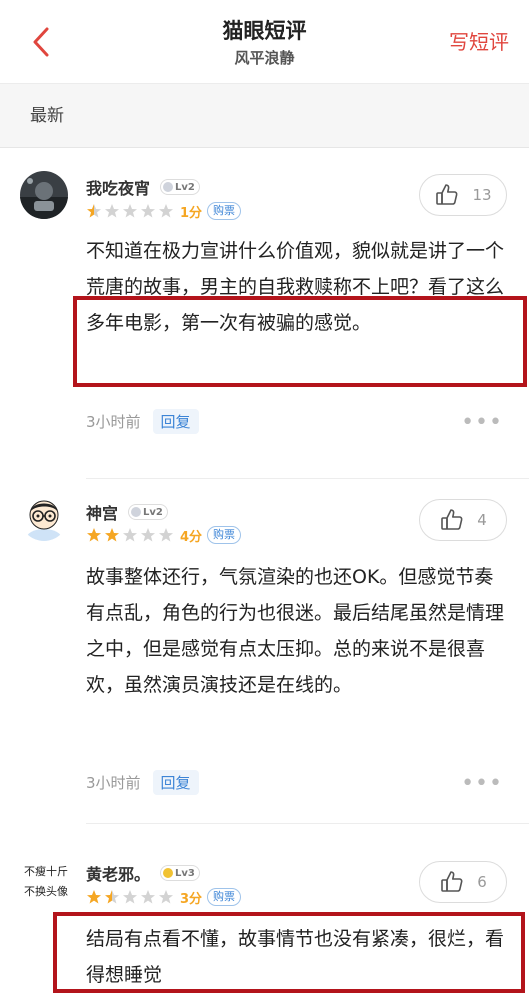 The image size is (529, 1000). I want to click on level-badge: Lv3, so click(180, 873).